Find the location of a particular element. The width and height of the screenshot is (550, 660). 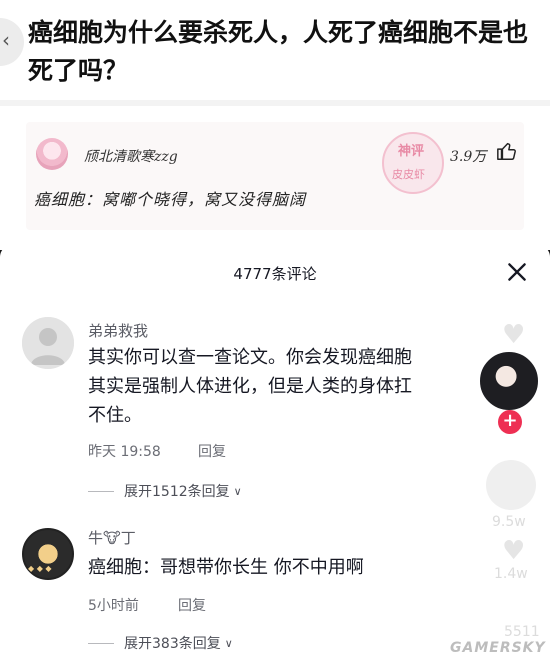

thumbs-up-icon is located at coordinates (507, 151).